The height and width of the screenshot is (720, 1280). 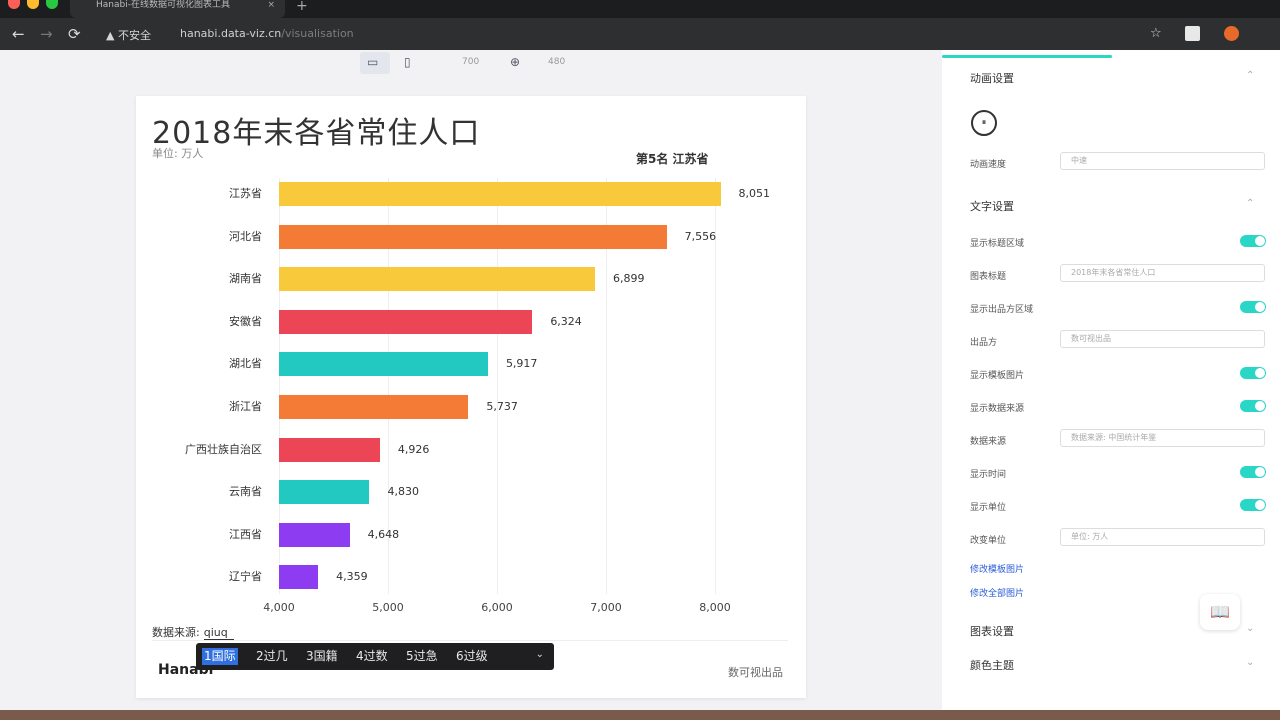 What do you see at coordinates (997, 376) in the screenshot?
I see `setting-label: 显示模板图片` at bounding box center [997, 376].